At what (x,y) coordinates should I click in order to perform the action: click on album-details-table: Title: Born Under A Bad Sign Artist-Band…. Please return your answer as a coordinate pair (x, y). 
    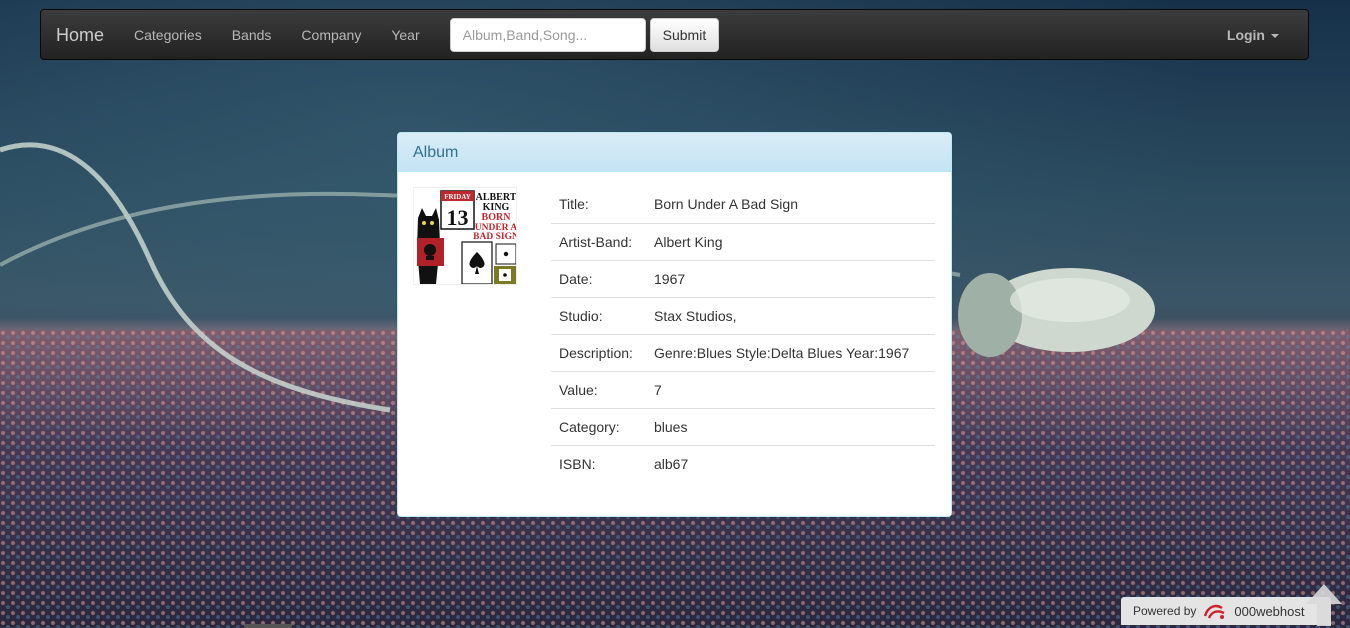
    Looking at the image, I should click on (743, 334).